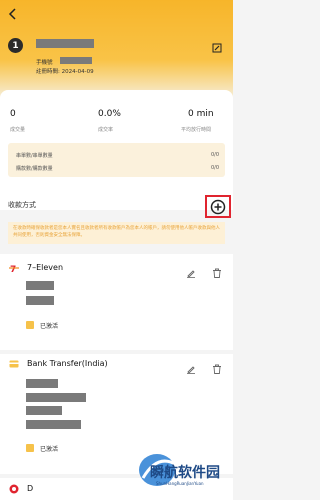  What do you see at coordinates (67, 363) in the screenshot?
I see `payment-method-name: Bank Transfer(India)` at bounding box center [67, 363].